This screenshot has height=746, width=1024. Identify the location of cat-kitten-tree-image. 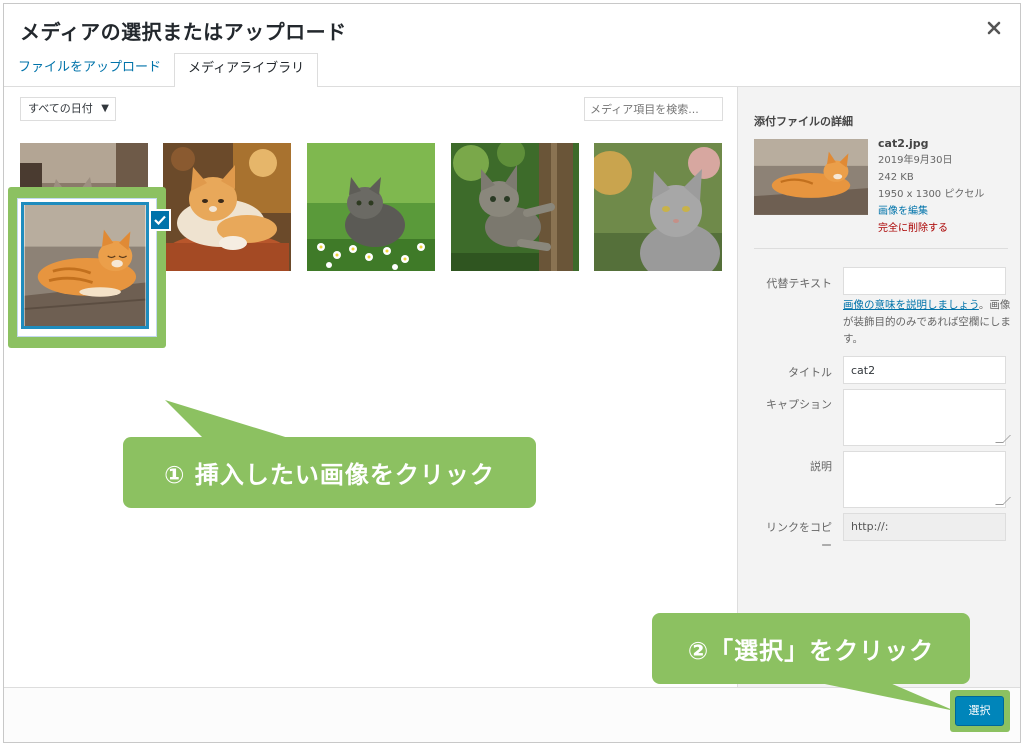
(515, 207).